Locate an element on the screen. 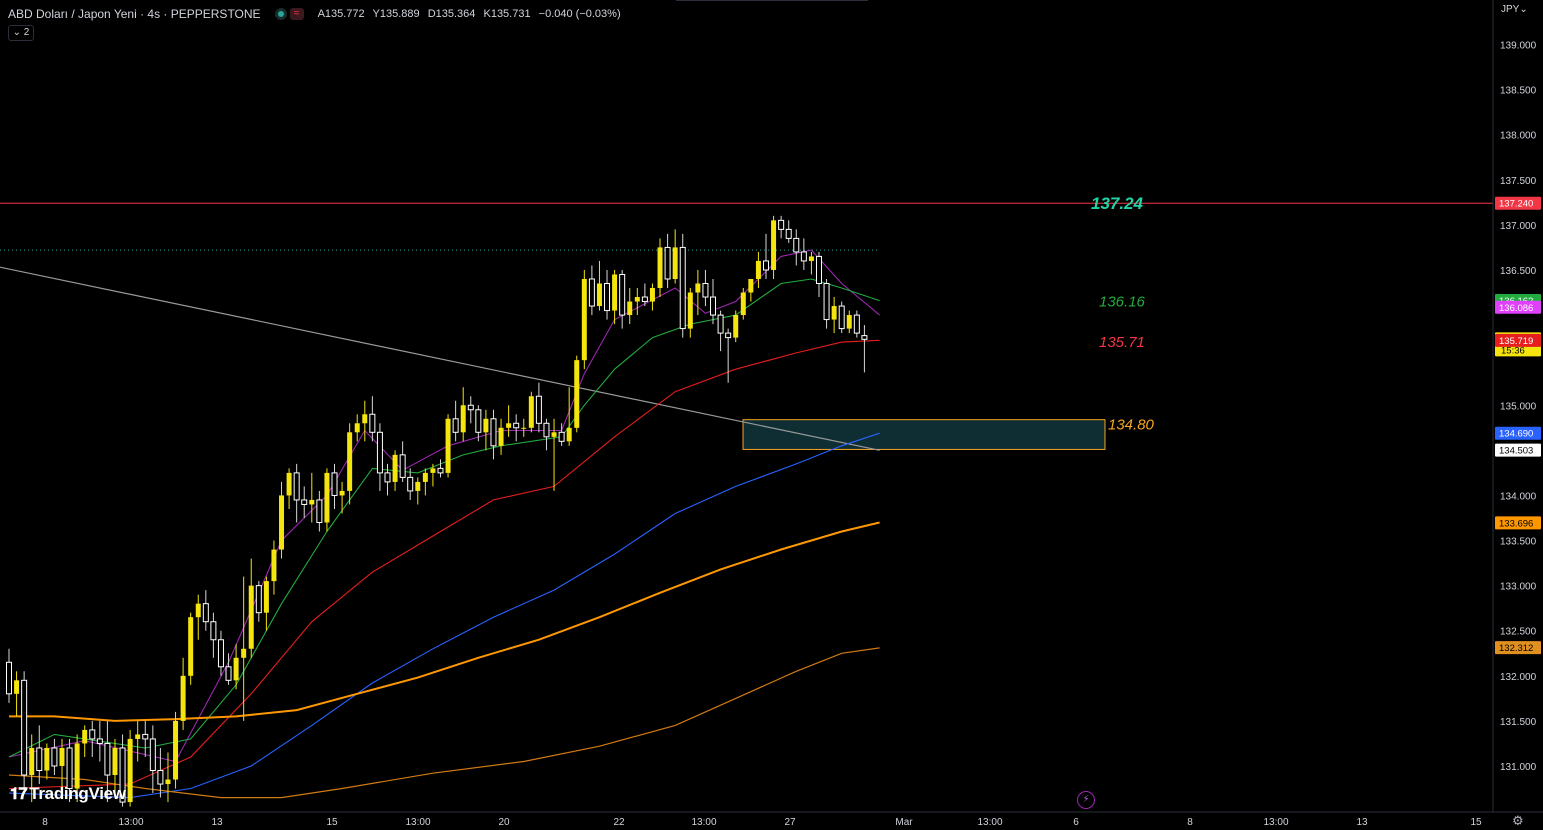  annotations-layer: 137.24 136.16 135.71 134.80 is located at coordinates (1123, 313).